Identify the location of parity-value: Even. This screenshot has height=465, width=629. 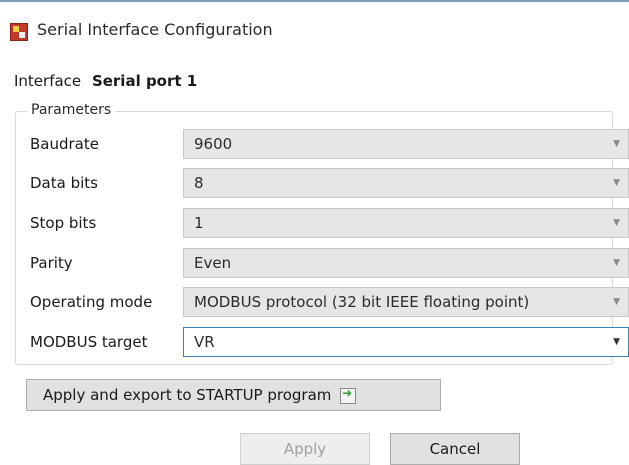
(213, 263).